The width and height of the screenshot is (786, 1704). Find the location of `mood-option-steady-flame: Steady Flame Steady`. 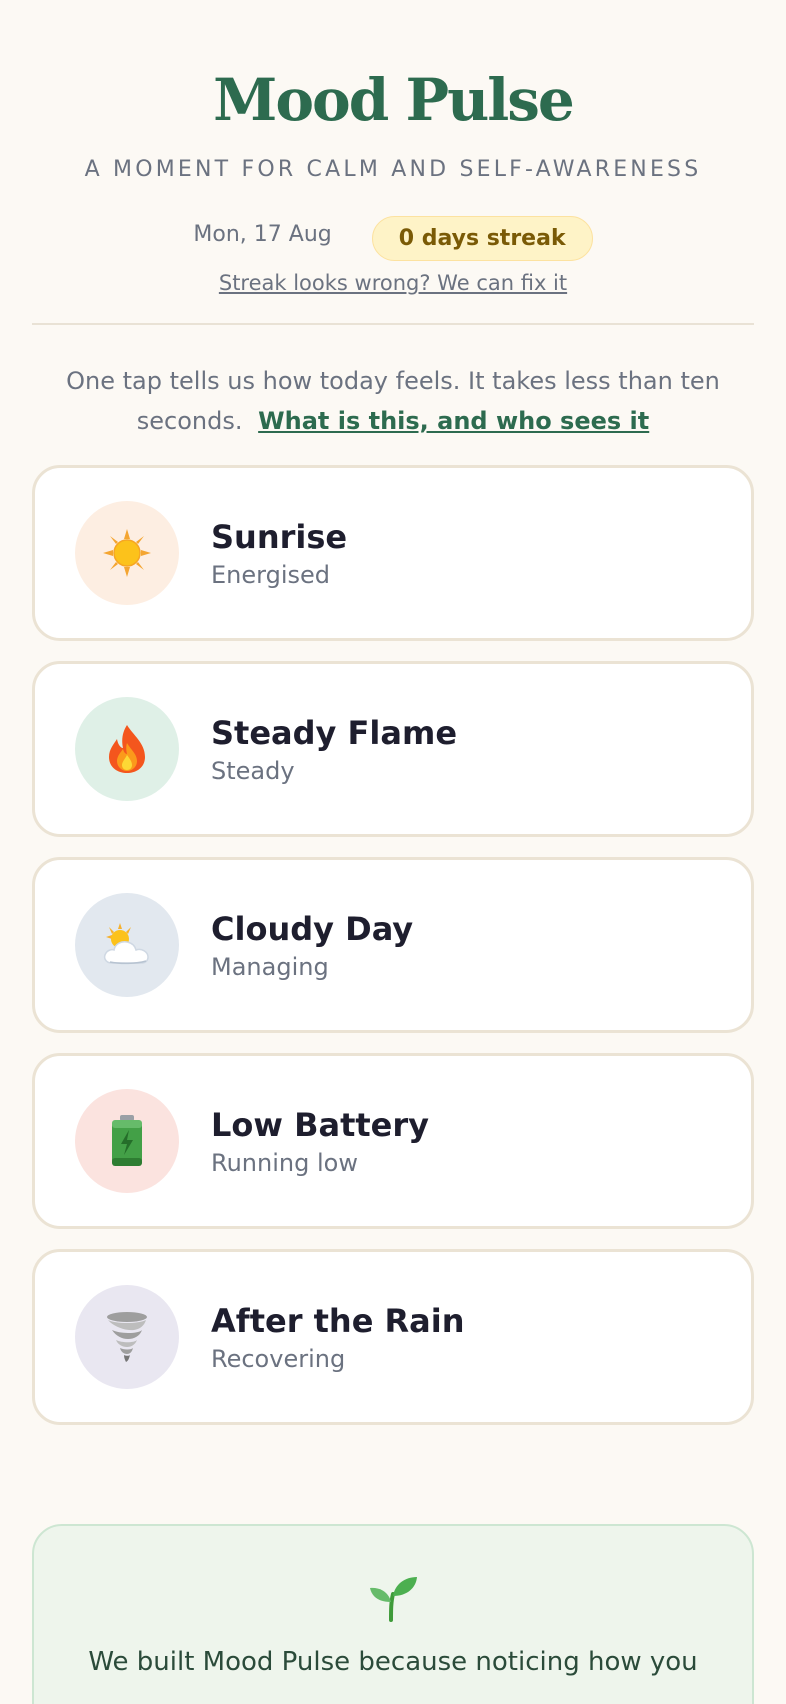

mood-option-steady-flame: Steady Flame Steady is located at coordinates (393, 749).